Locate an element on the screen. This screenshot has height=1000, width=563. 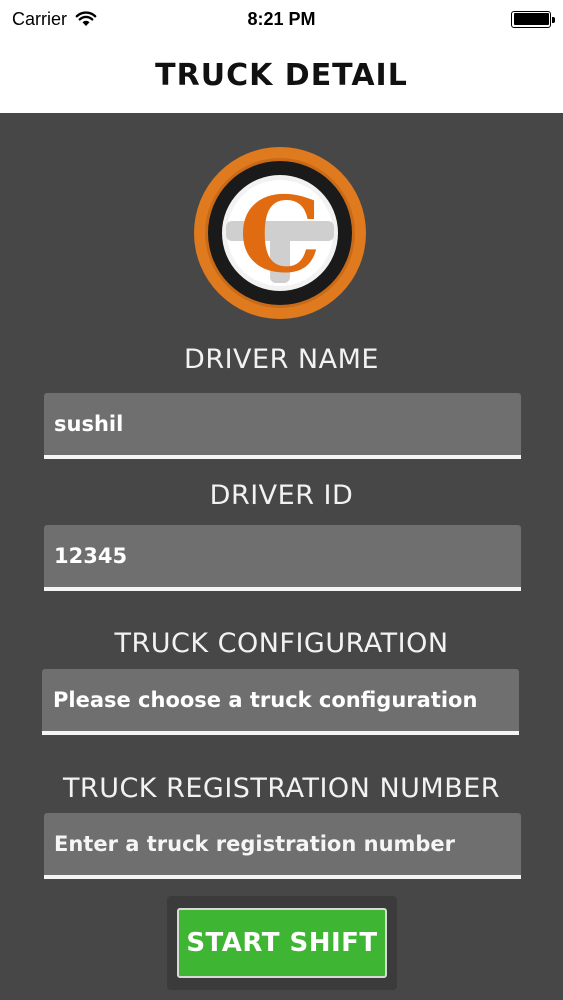
truck-registration-input is located at coordinates (282, 846).